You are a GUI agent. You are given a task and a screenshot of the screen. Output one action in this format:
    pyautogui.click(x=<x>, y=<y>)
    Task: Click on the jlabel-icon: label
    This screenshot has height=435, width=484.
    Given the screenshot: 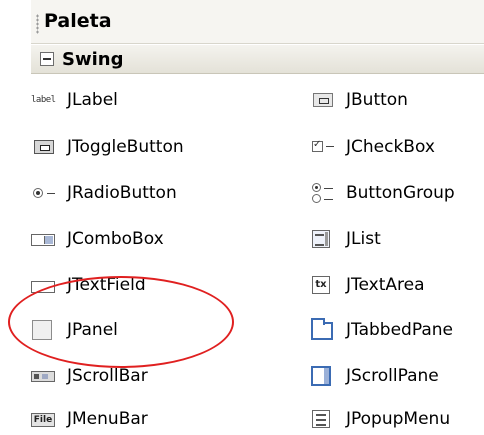 What is the action you would take?
    pyautogui.click(x=43, y=100)
    